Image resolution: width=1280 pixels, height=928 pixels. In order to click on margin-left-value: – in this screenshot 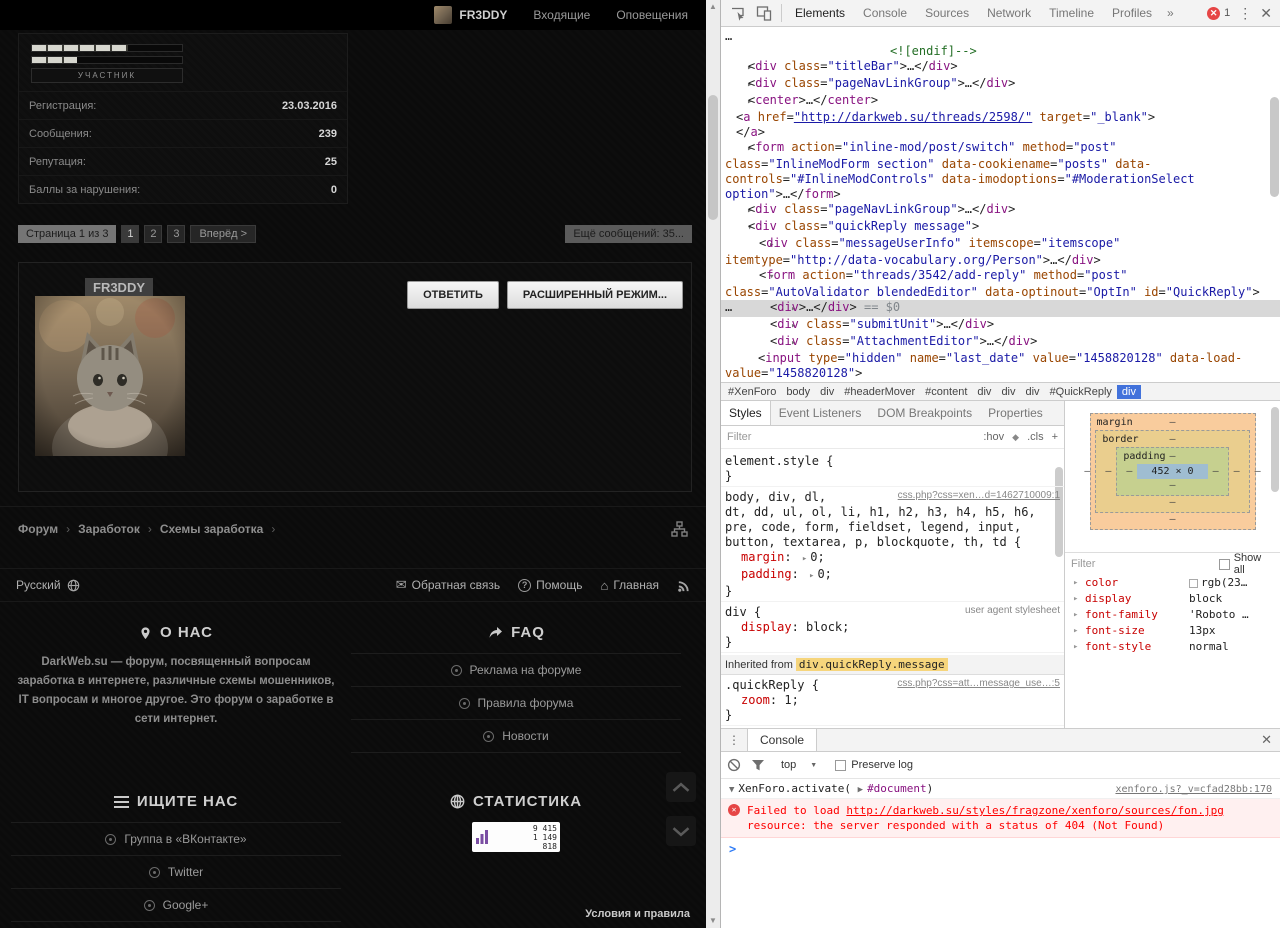, I will do `click(1087, 471)`.